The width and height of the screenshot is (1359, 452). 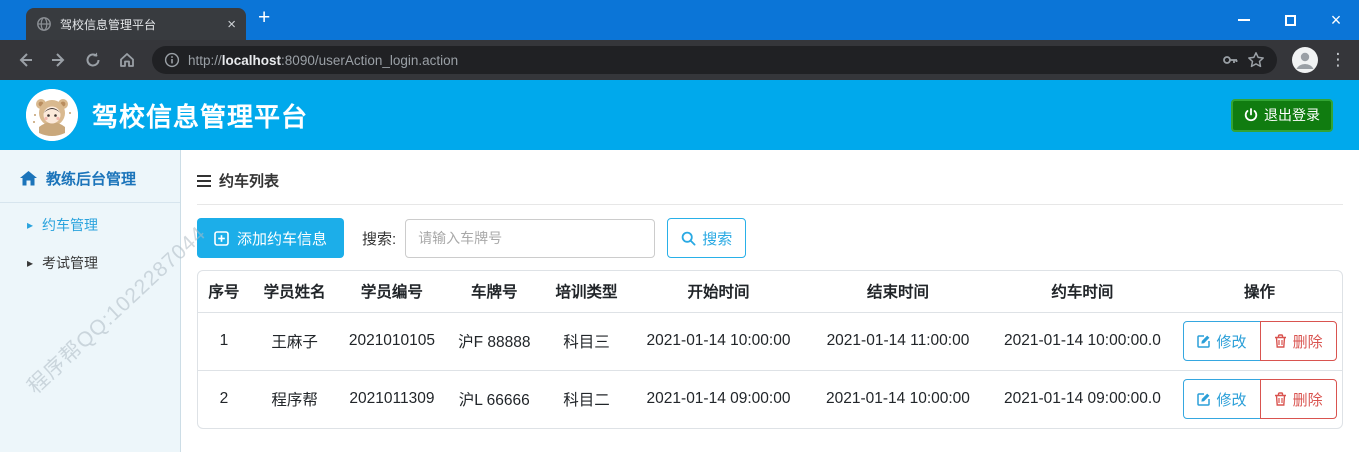 I want to click on column-header-seq: 序号, so click(x=224, y=292).